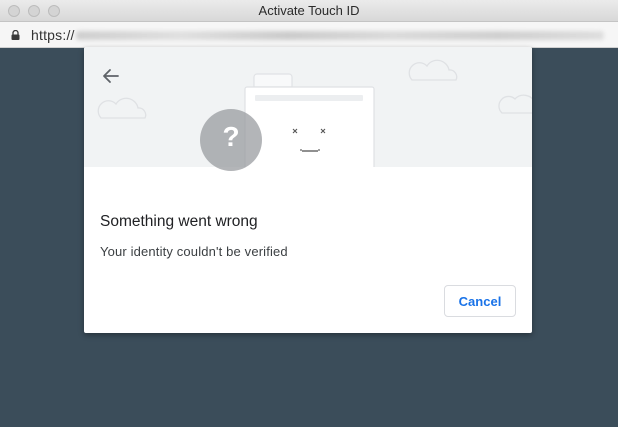 The height and width of the screenshot is (427, 618). Describe the element at coordinates (53, 35) in the screenshot. I see `url-text: https://` at that location.